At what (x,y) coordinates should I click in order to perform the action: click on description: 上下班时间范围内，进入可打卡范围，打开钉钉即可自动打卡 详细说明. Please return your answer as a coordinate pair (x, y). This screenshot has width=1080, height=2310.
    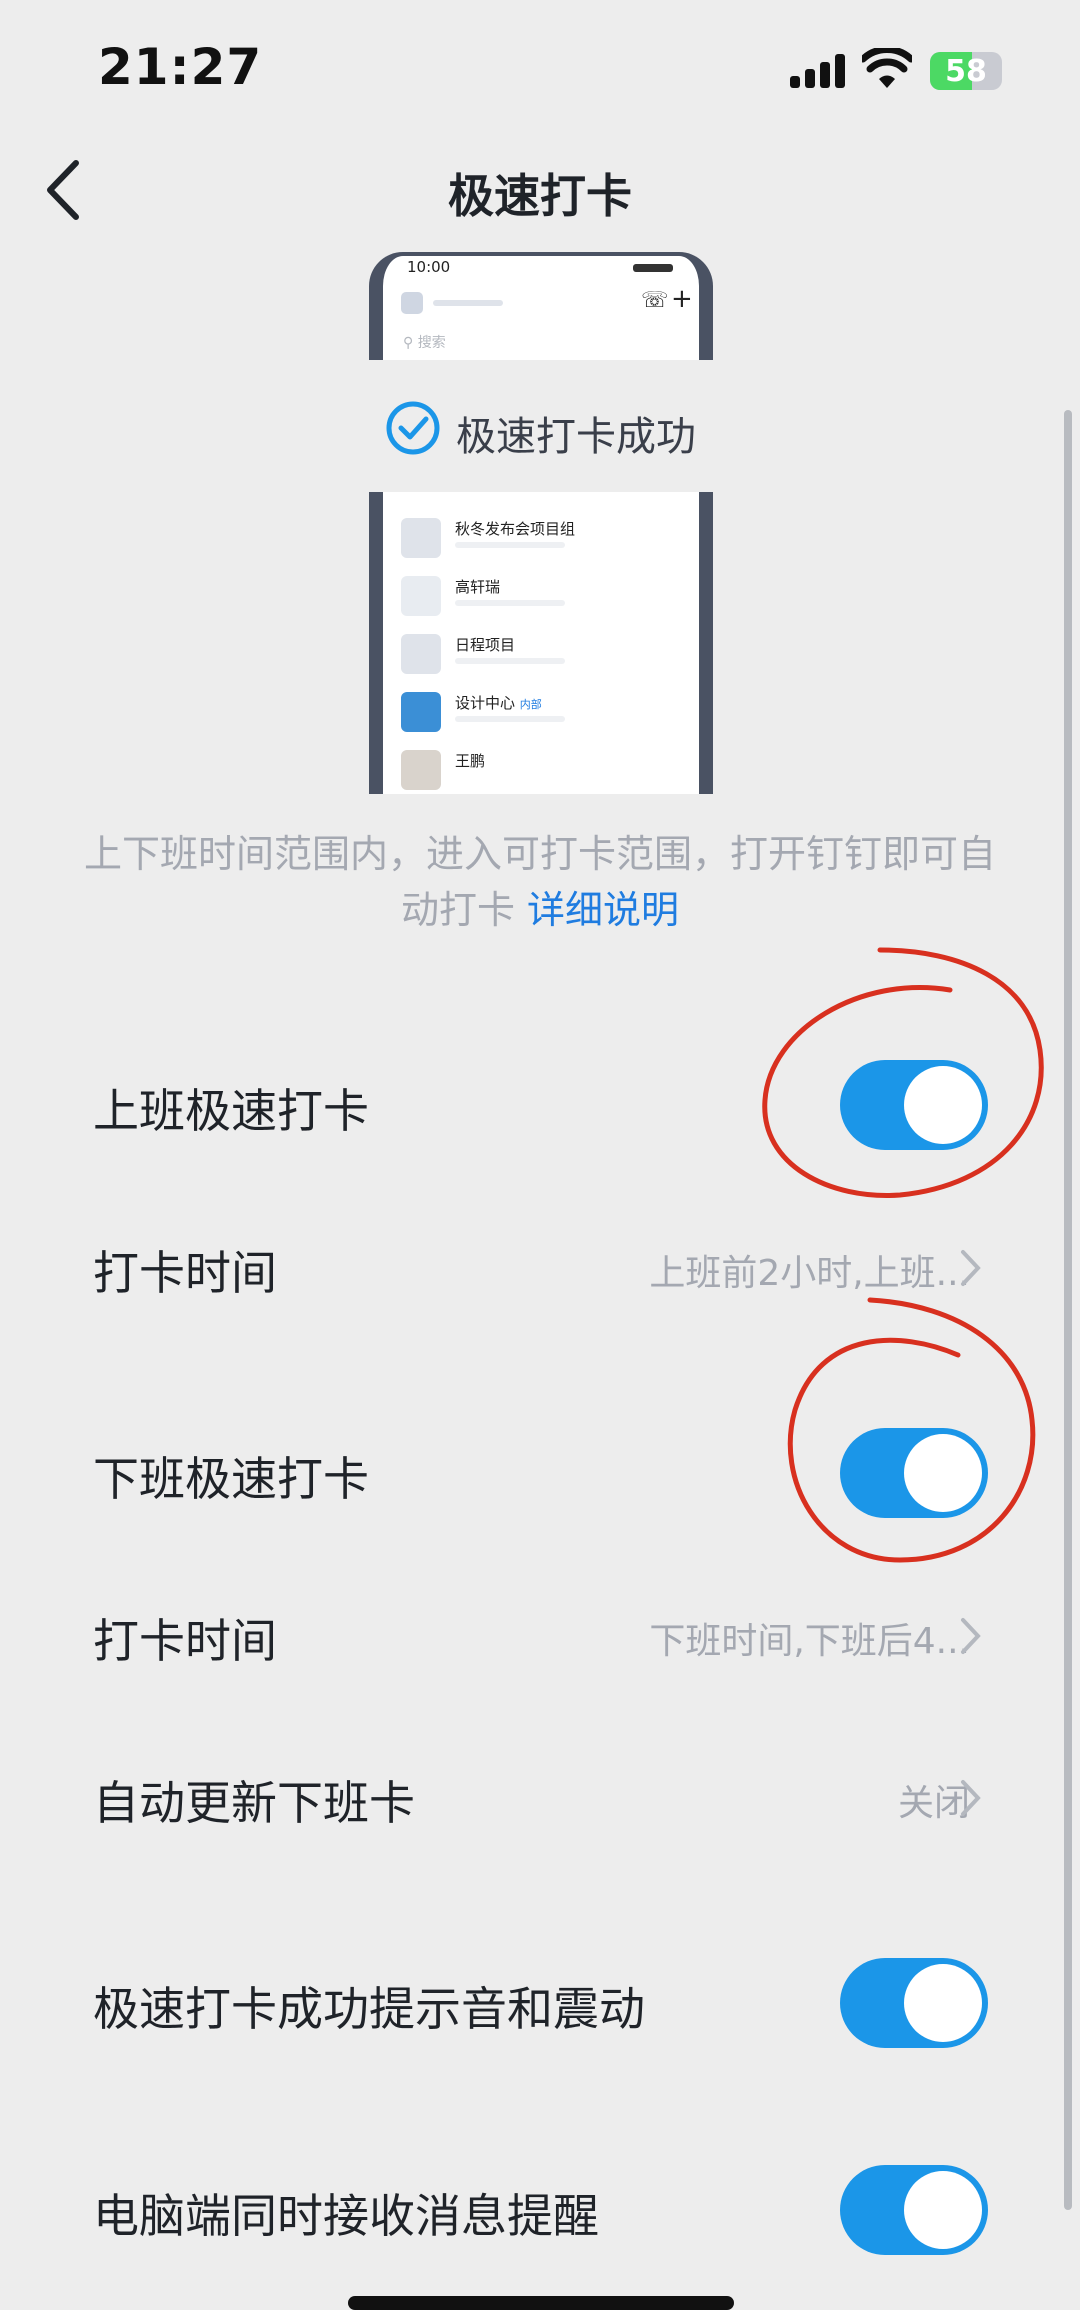
    Looking at the image, I should click on (540, 882).